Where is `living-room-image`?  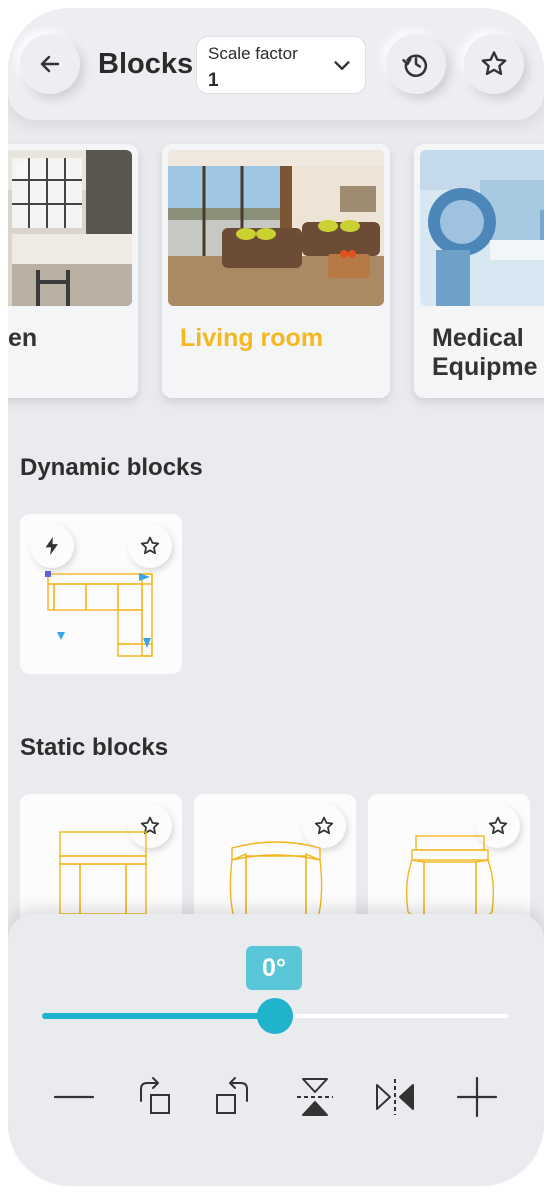 living-room-image is located at coordinates (276, 228).